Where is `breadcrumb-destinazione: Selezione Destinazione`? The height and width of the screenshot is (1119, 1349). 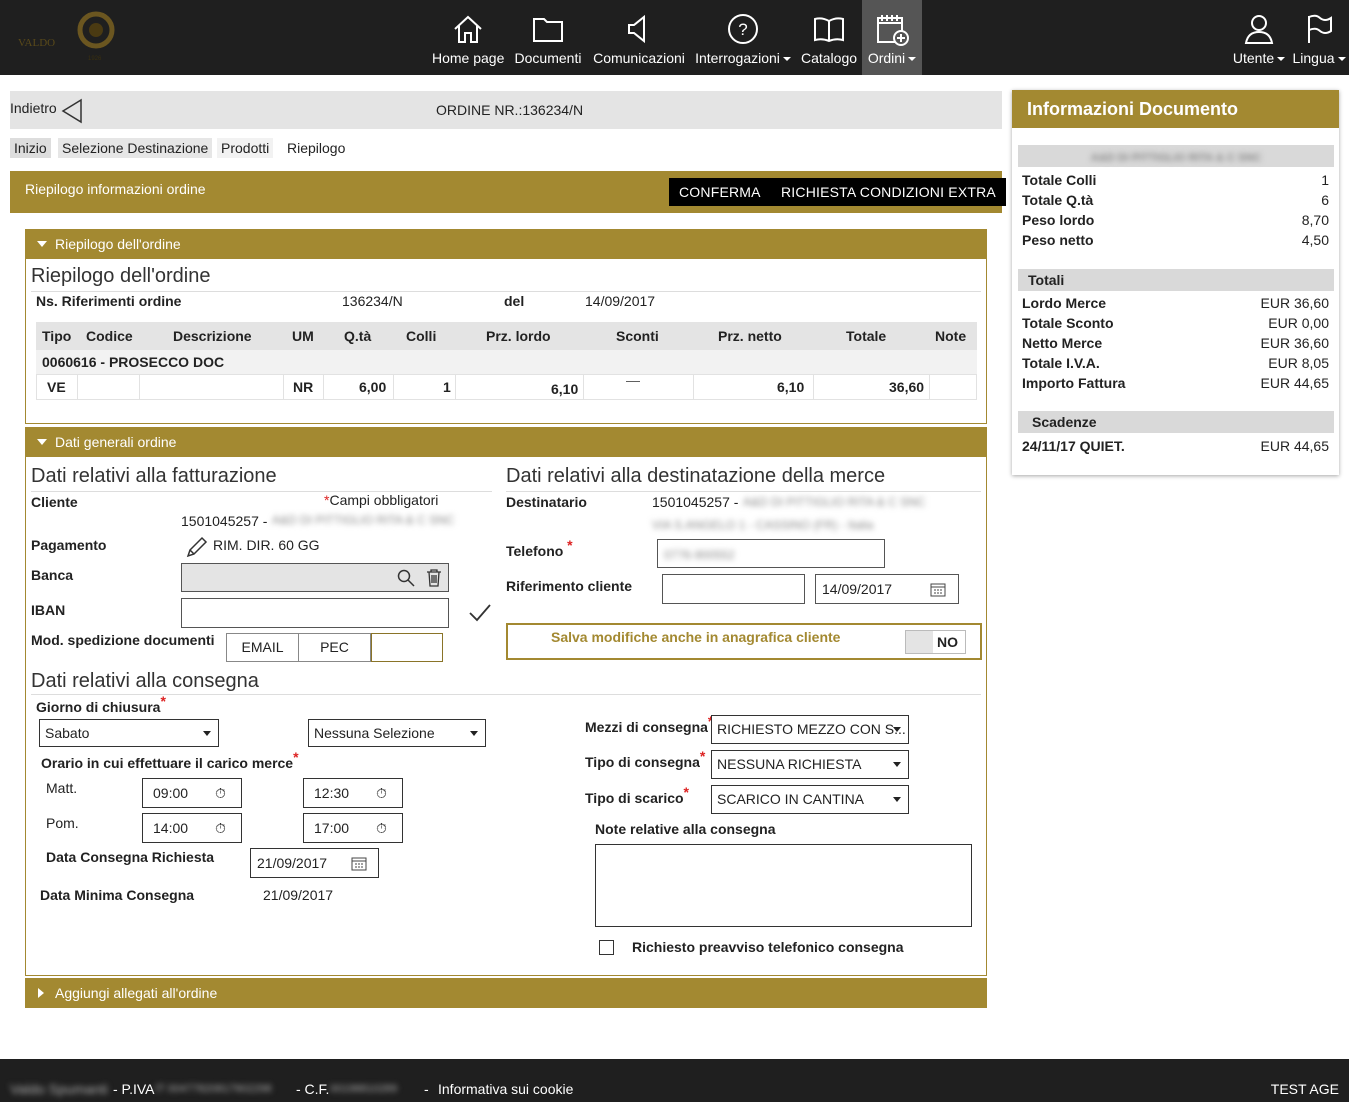 breadcrumb-destinazione: Selezione Destinazione is located at coordinates (135, 148).